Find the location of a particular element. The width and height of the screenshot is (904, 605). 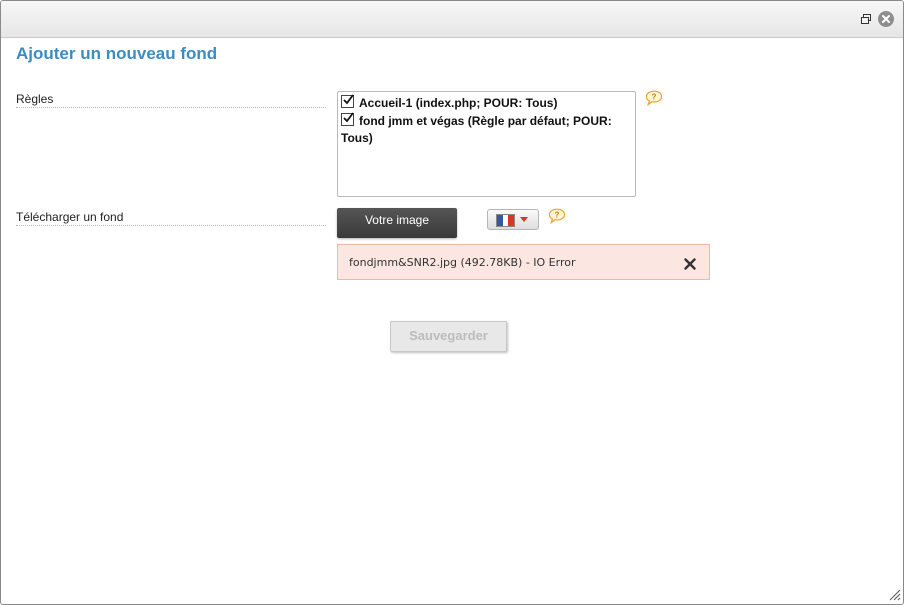

rule-label-accueil: Accueil-1 (index.php; POUR: Tous) is located at coordinates (458, 103).